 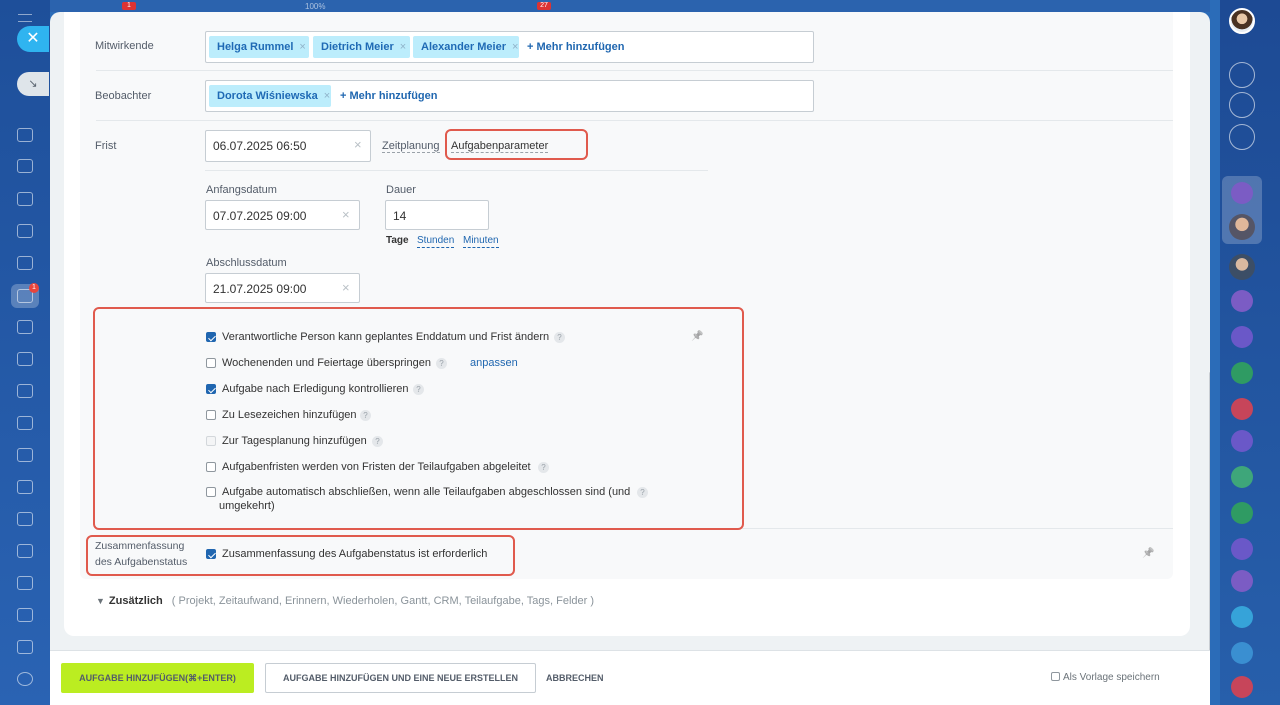 What do you see at coordinates (361, 47) in the screenshot?
I see `participant-tag: Dietrich Meier ×` at bounding box center [361, 47].